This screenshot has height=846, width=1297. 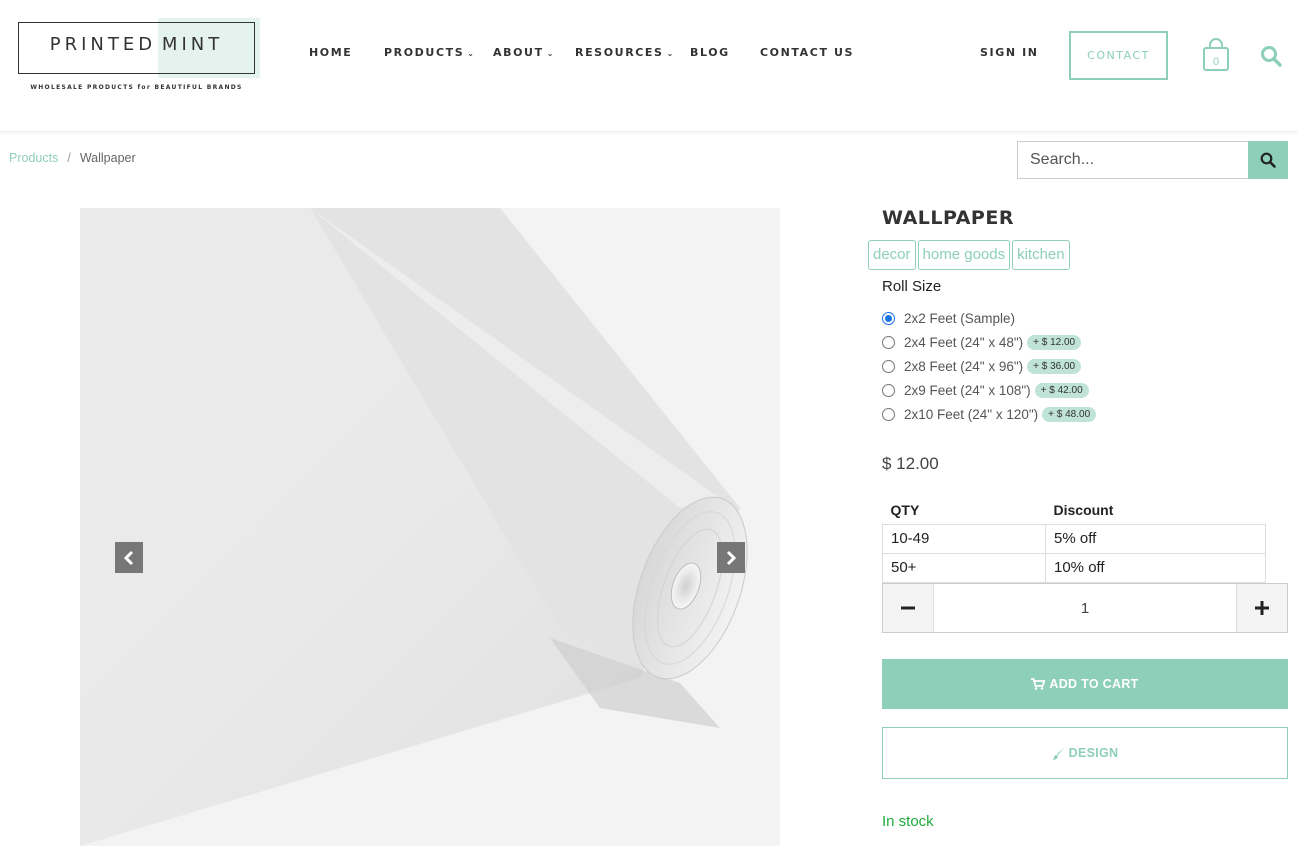 I want to click on increase-quantity-button, so click(x=1262, y=608).